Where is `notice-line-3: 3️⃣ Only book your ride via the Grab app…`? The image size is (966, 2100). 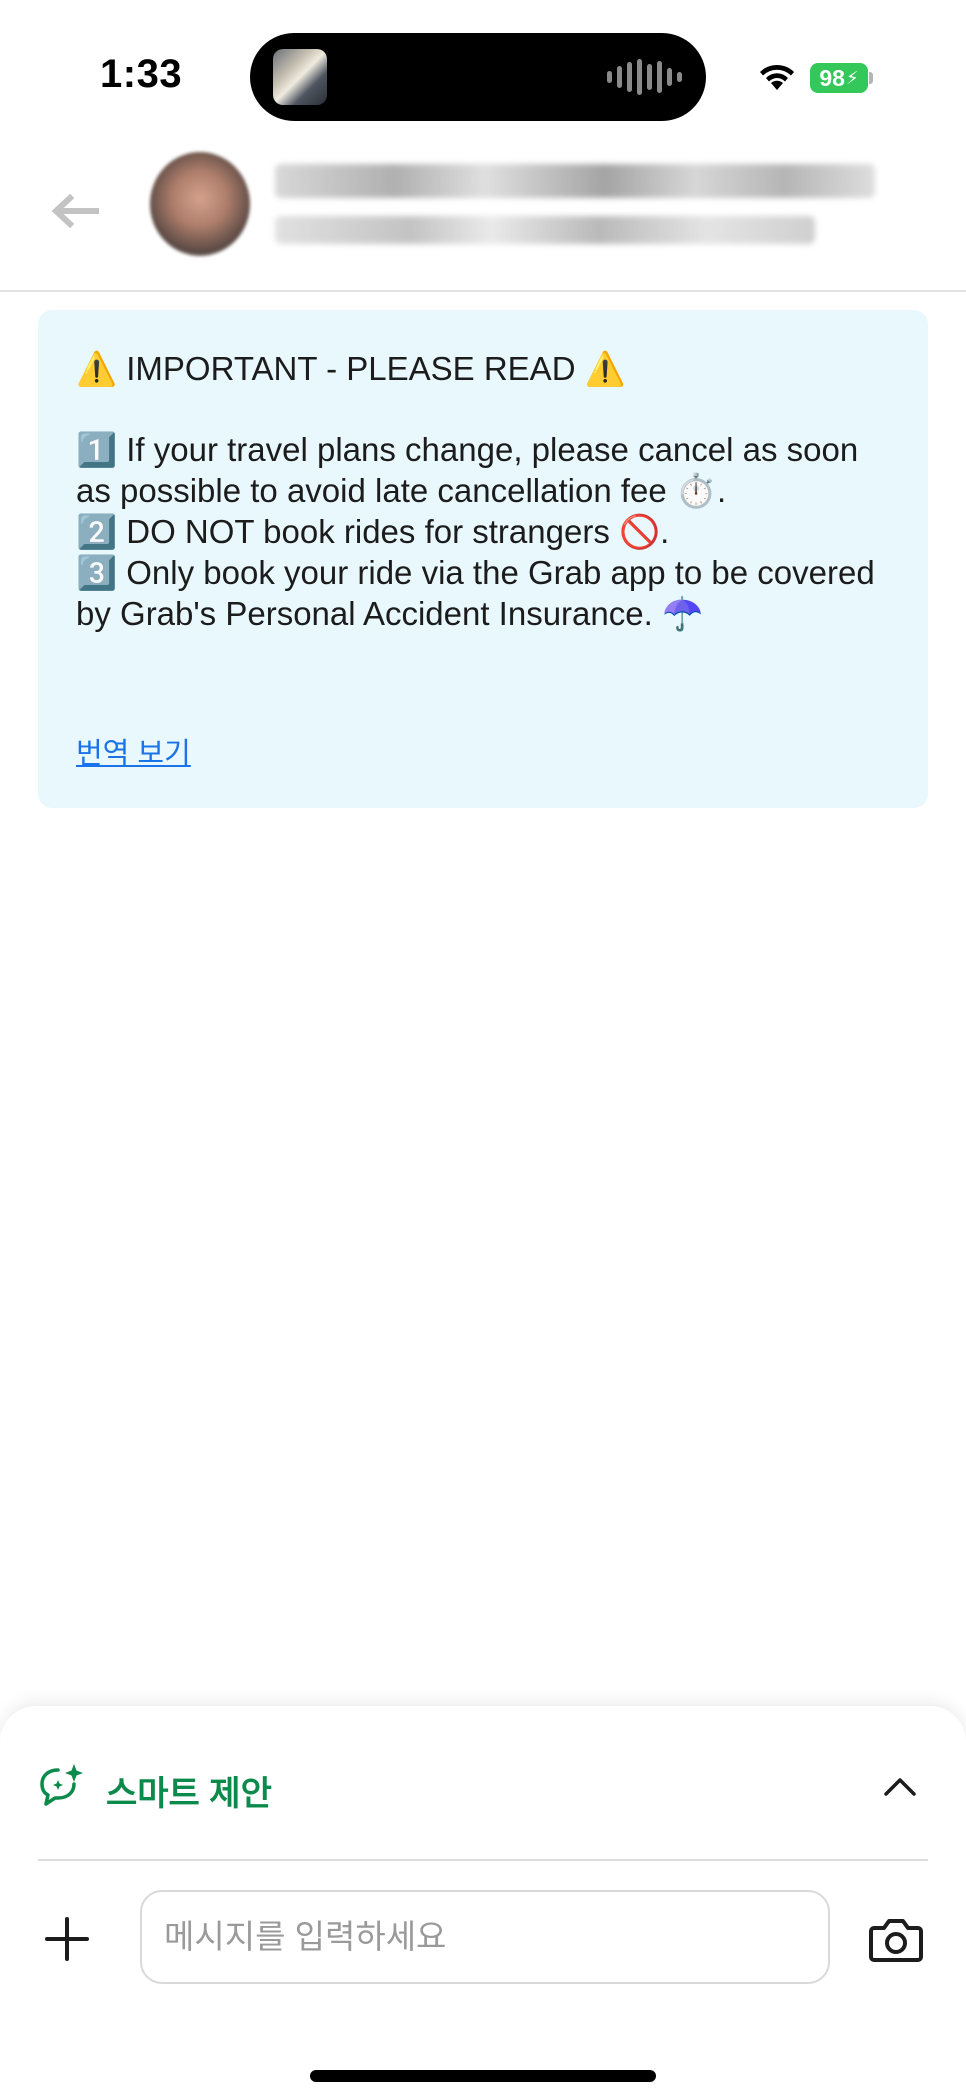
notice-line-3: 3️⃣ Only book your ride via the Grab app… is located at coordinates (480, 593).